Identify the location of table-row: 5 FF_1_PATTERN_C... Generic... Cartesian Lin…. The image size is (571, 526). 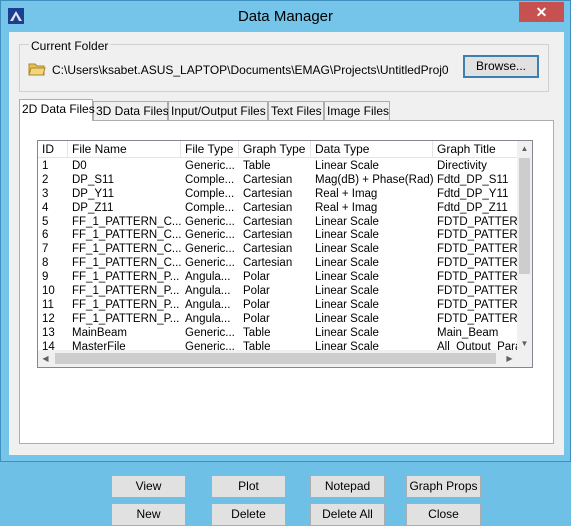
(281, 222).